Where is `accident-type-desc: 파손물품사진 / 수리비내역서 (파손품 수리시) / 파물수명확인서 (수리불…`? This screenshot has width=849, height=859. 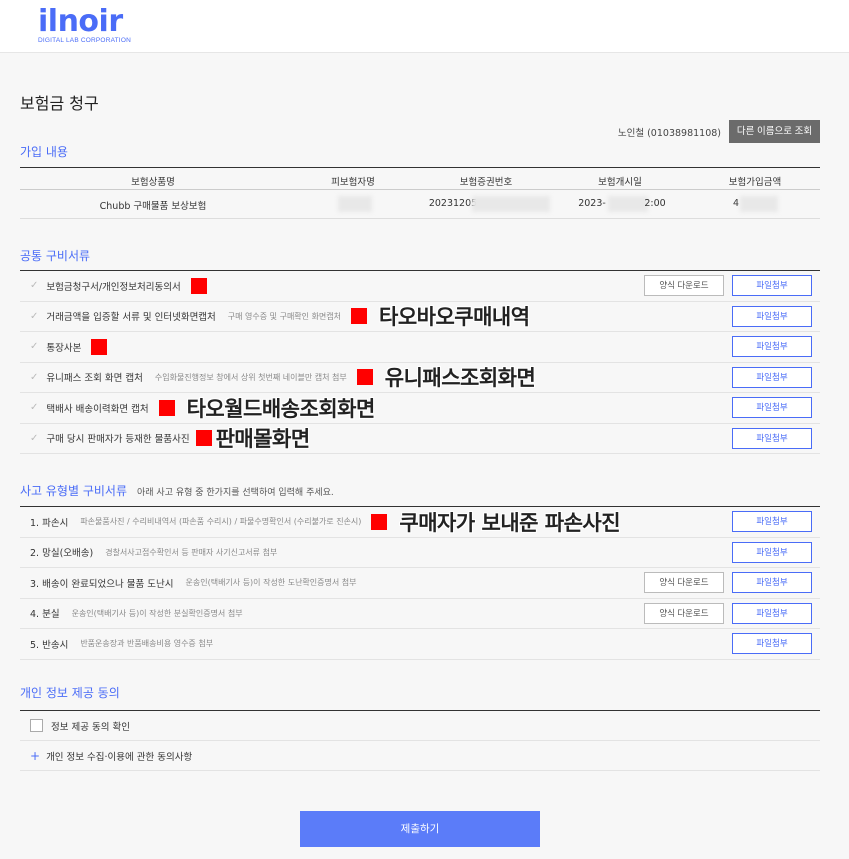
accident-type-desc: 파손물품사진 / 수리비내역서 (파손품 수리시) / 파물수명확인서 (수리불… is located at coordinates (221, 522).